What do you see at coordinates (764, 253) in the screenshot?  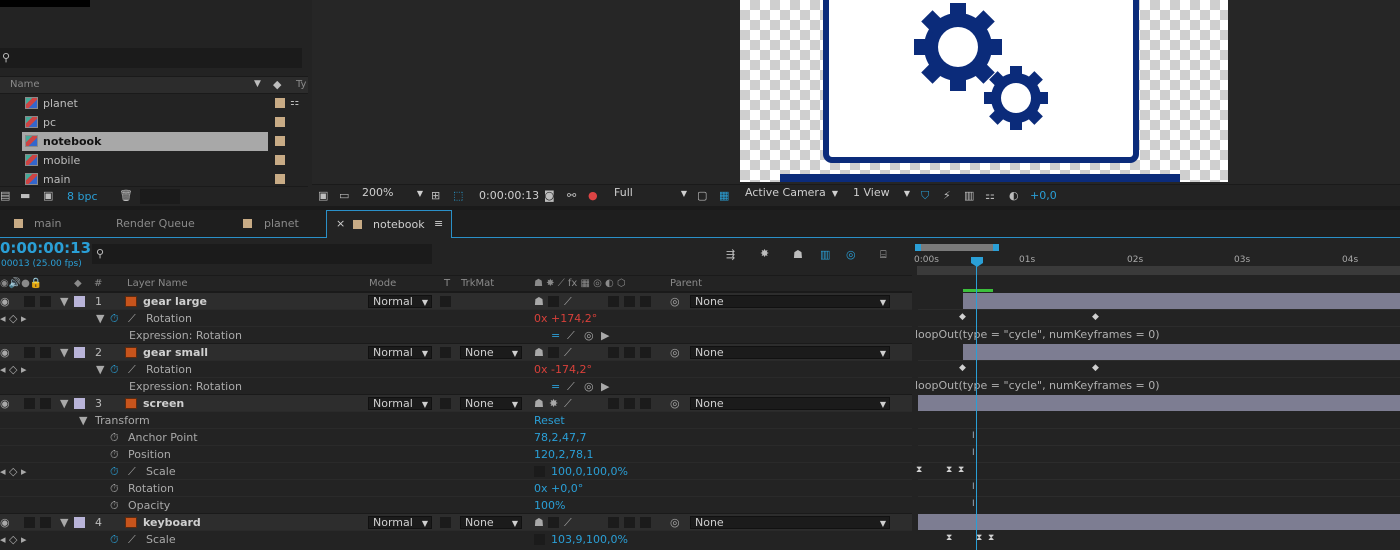 I see `draft-3d-icon: ✸` at bounding box center [764, 253].